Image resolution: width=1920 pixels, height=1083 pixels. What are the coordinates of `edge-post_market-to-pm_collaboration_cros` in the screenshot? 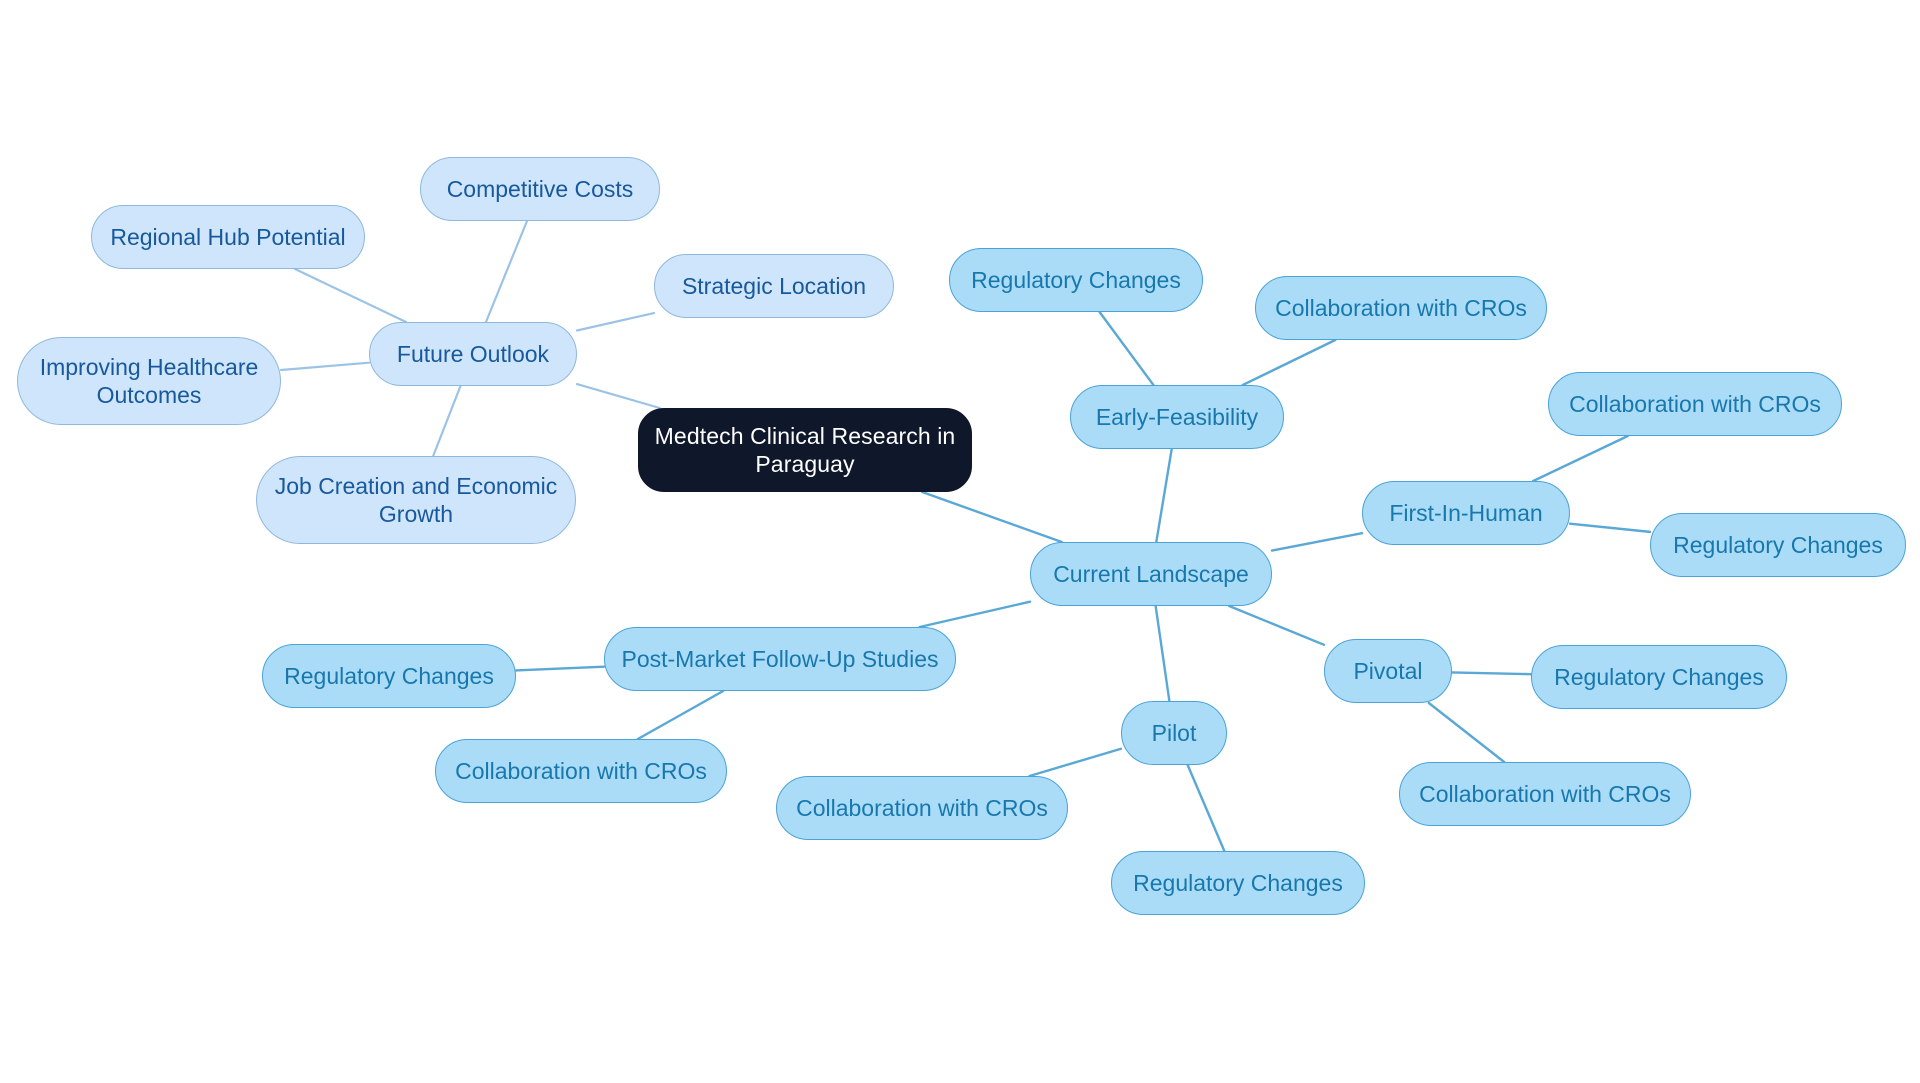 It's located at (680, 715).